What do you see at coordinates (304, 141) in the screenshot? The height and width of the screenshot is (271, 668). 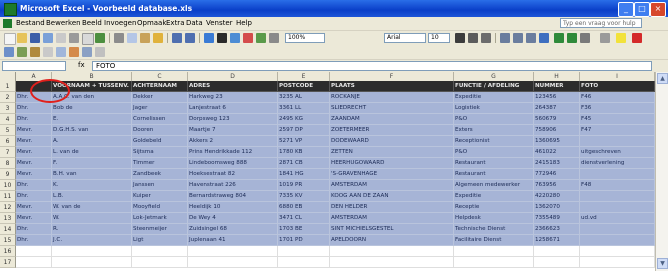 I see `table-cell: 5271 VP` at bounding box center [304, 141].